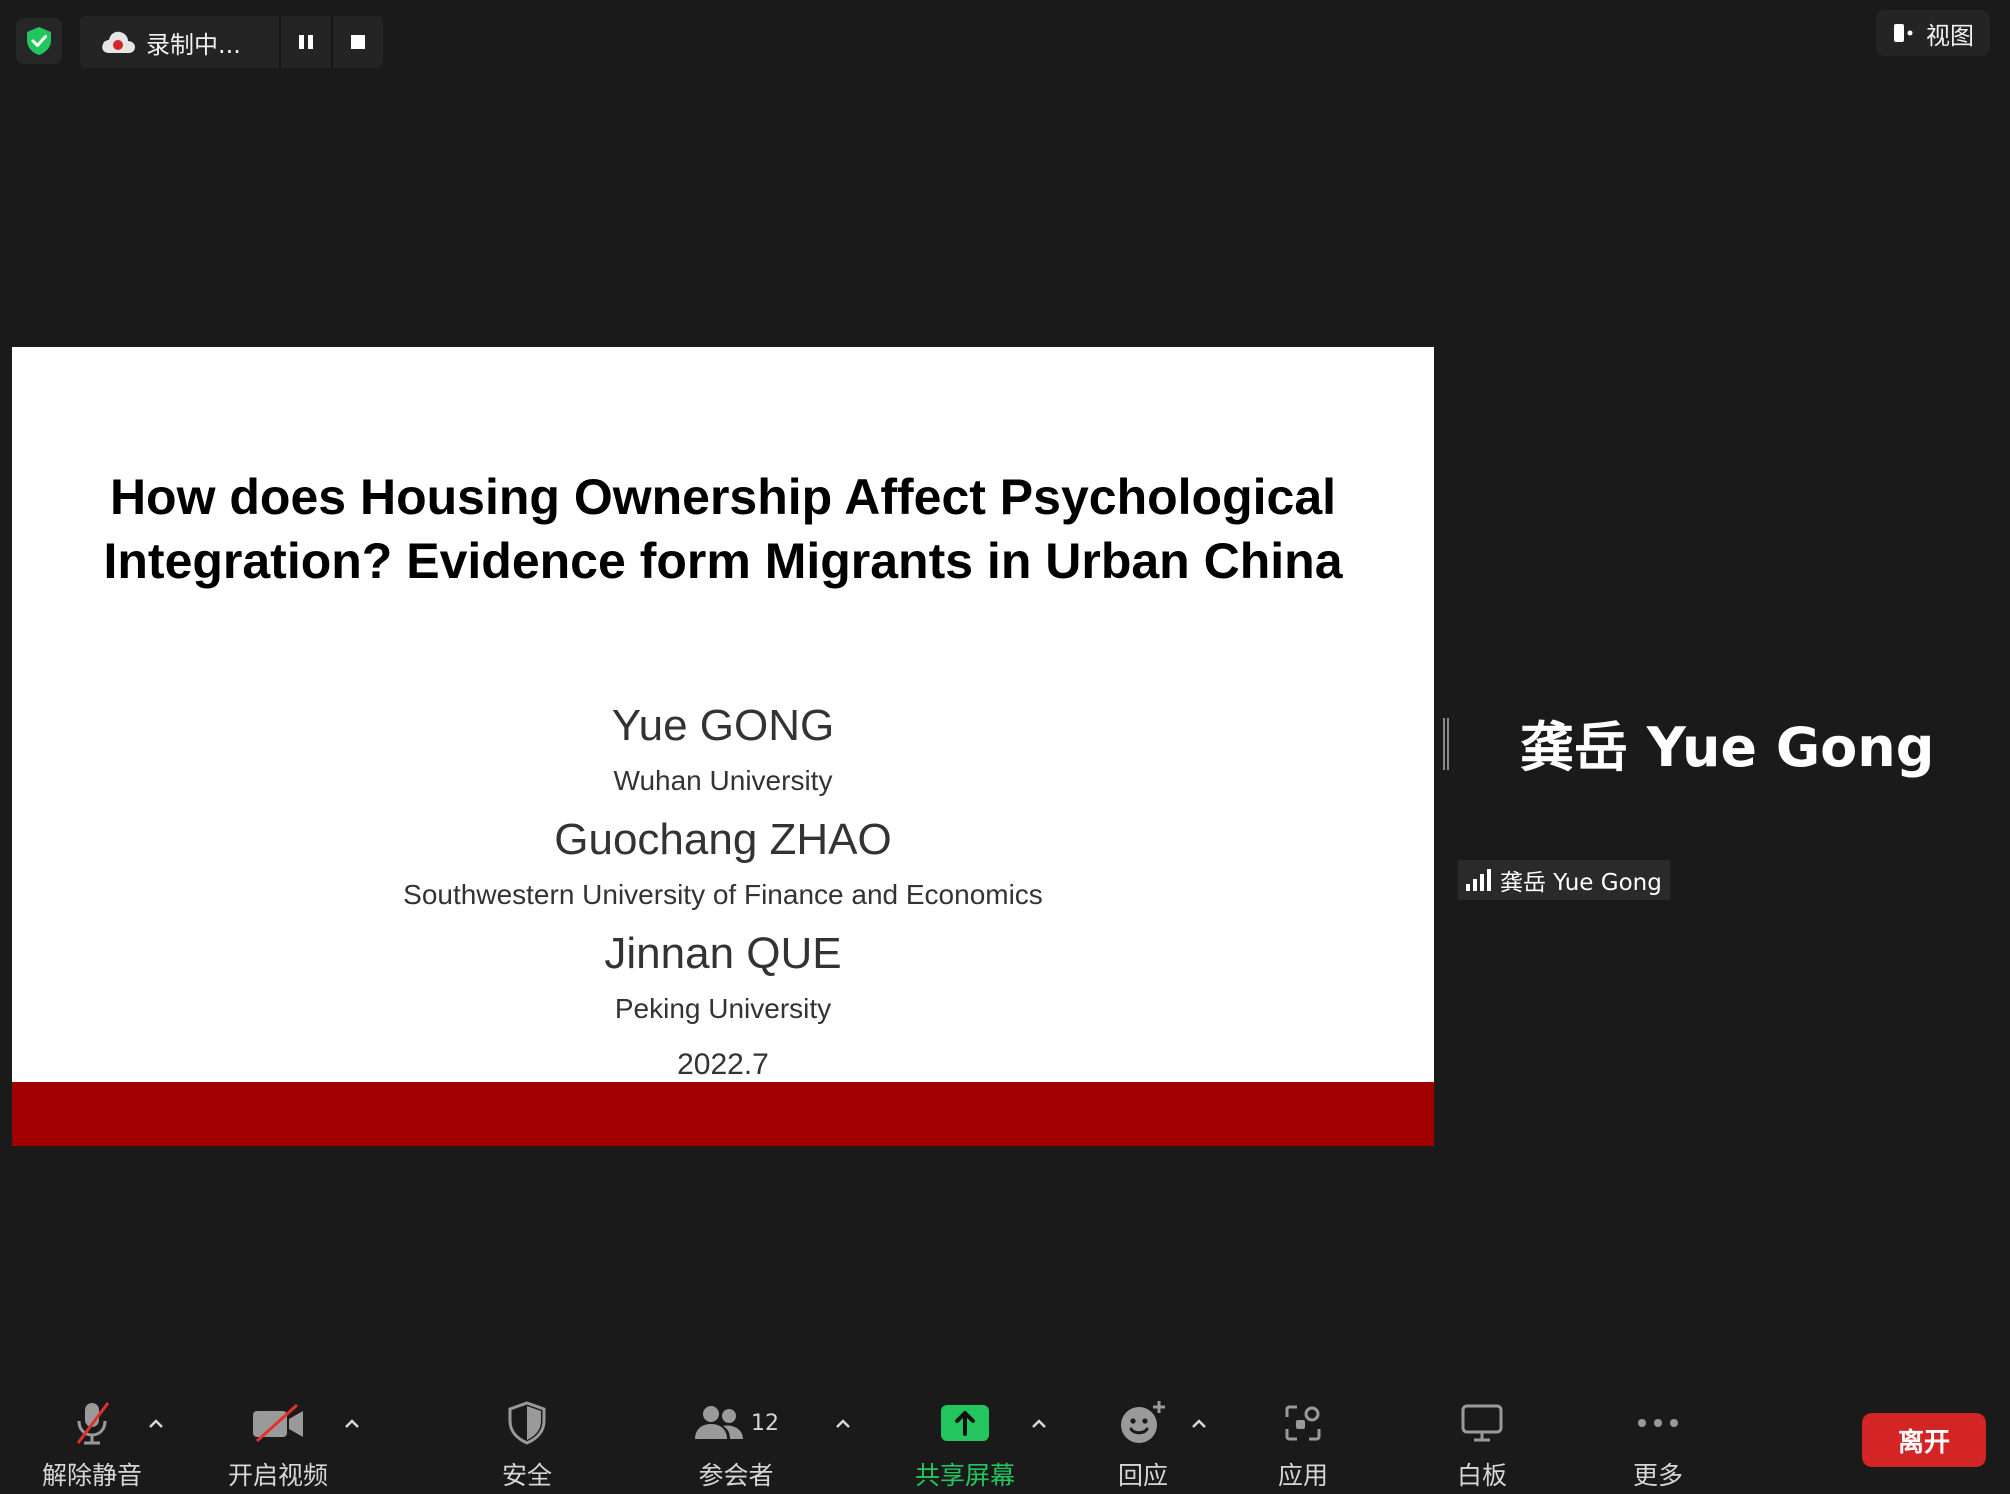 The height and width of the screenshot is (1494, 2010). Describe the element at coordinates (91, 1475) in the screenshot. I see `unmute-label: 解除静音` at that location.